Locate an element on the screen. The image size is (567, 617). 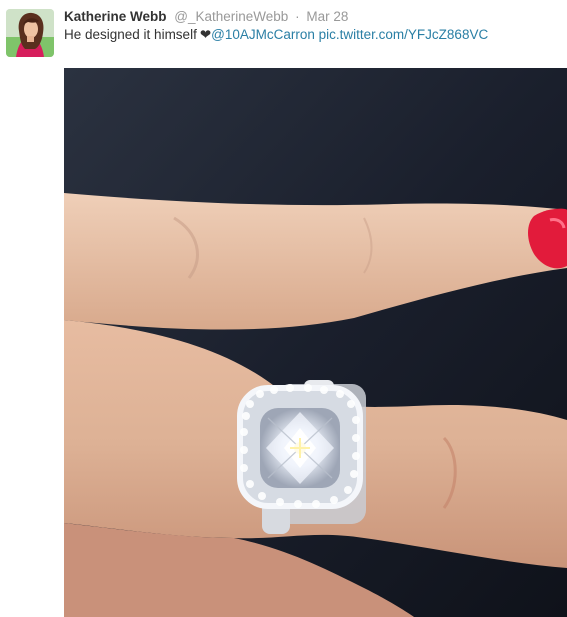
avatar is located at coordinates (30, 33).